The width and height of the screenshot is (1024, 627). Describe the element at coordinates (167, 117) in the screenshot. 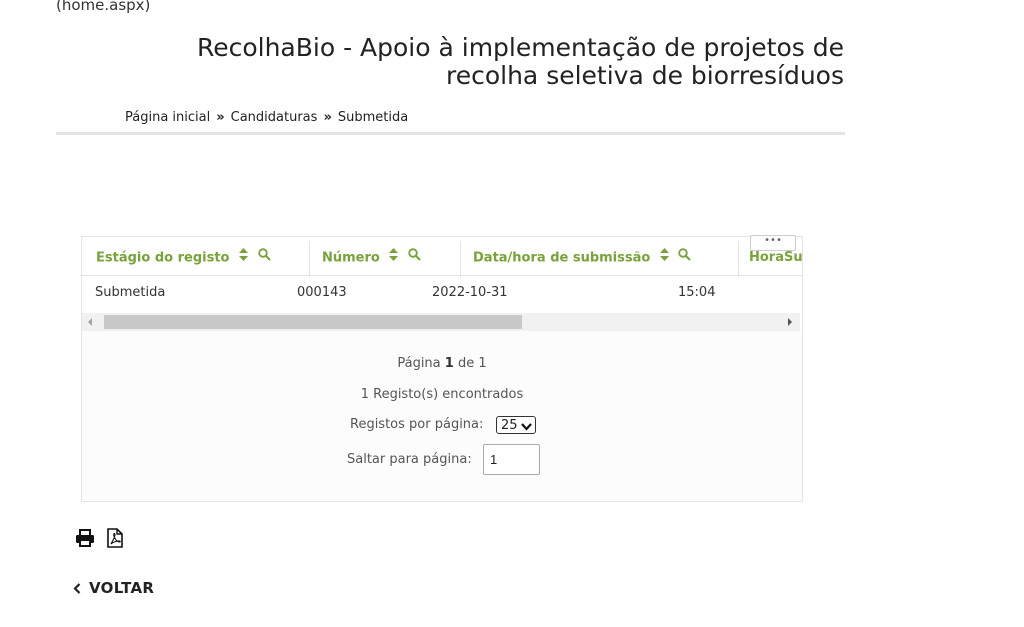

I see `breadcrumb-home: Página inicial` at that location.